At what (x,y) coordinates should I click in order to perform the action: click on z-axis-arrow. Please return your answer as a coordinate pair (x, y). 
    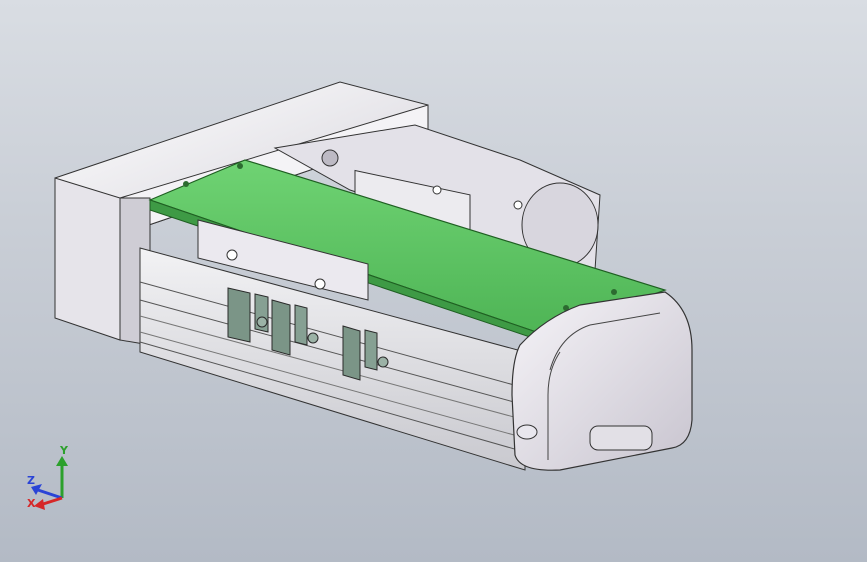
    Looking at the image, I should click on (50, 494).